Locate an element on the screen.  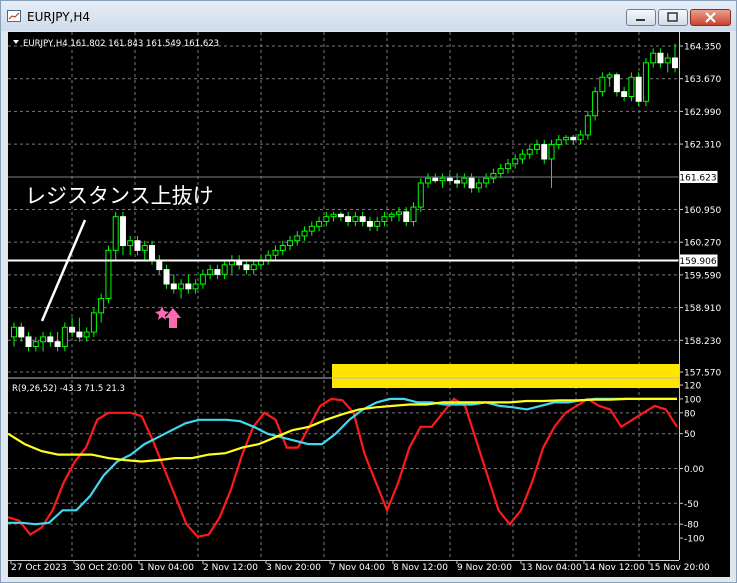
close-icon is located at coordinates (710, 17).